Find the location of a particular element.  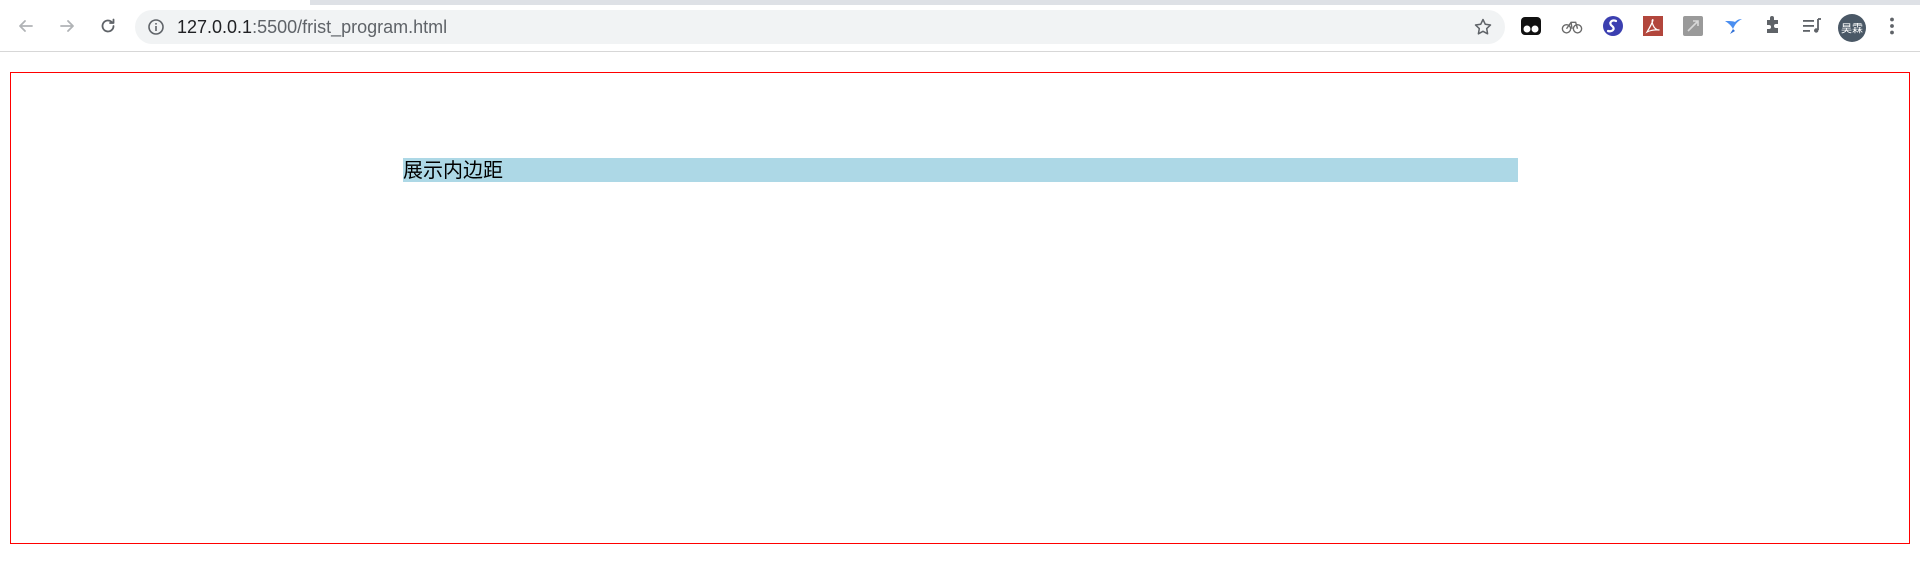

padded-block: 展示内边距 is located at coordinates (960, 170).